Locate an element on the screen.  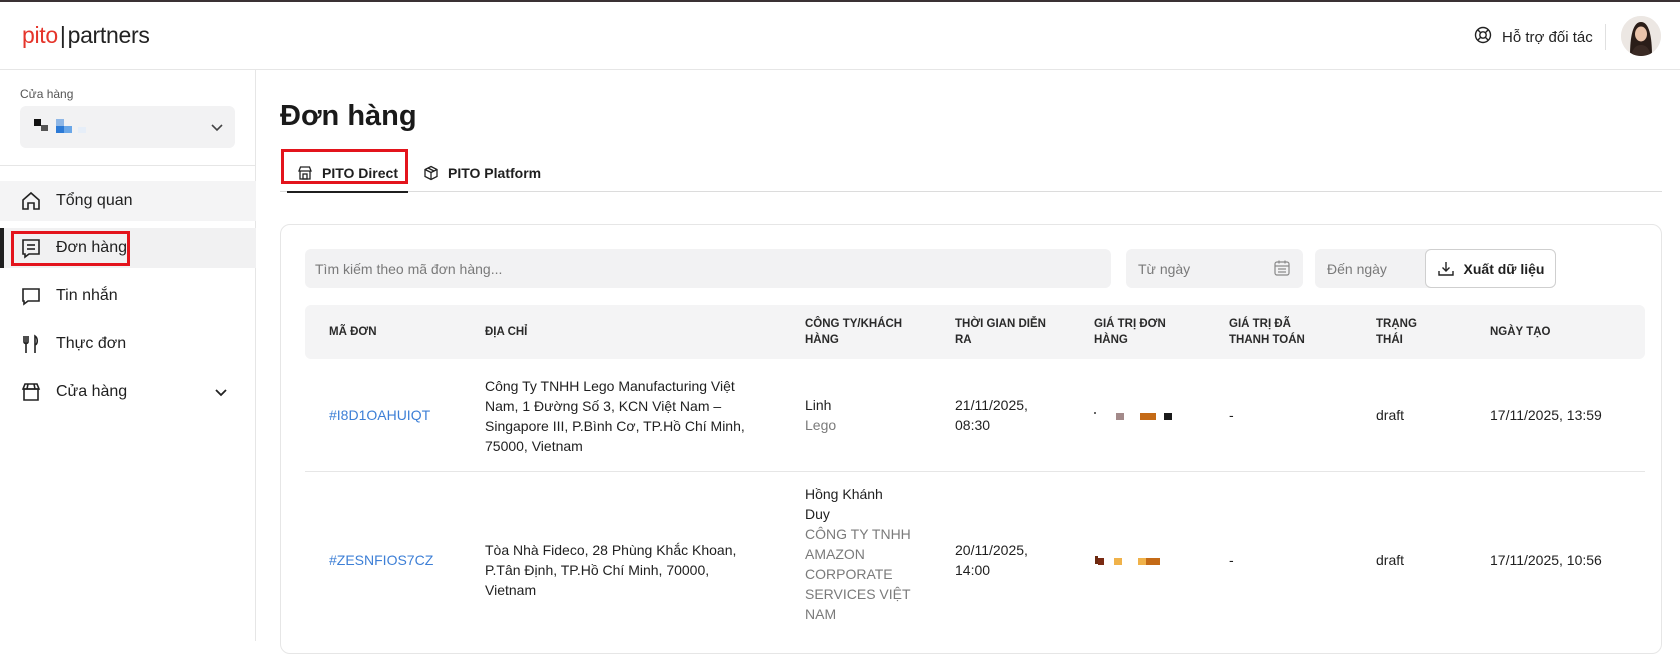
created-date: 17/11/2025, 13:59 is located at coordinates (1546, 415).